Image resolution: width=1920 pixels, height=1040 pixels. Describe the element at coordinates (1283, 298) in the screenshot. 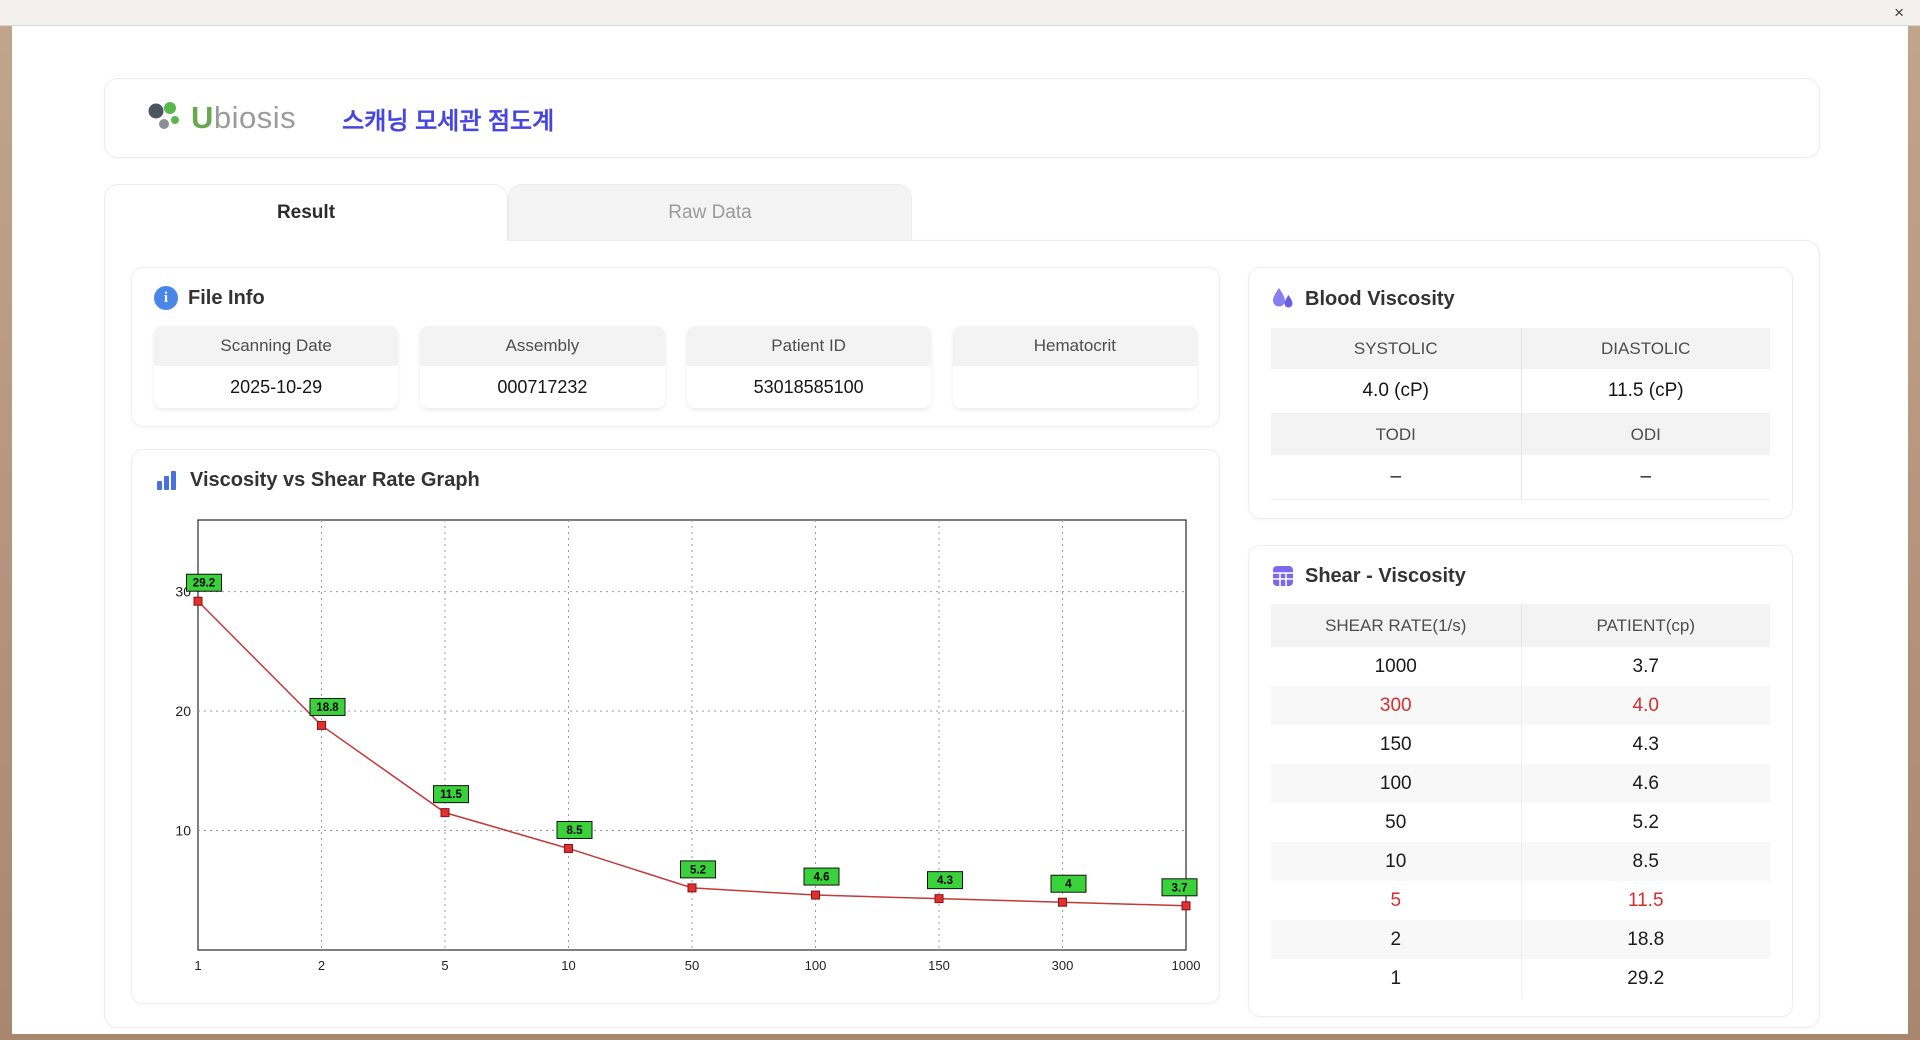

I see `droplets-icon` at that location.